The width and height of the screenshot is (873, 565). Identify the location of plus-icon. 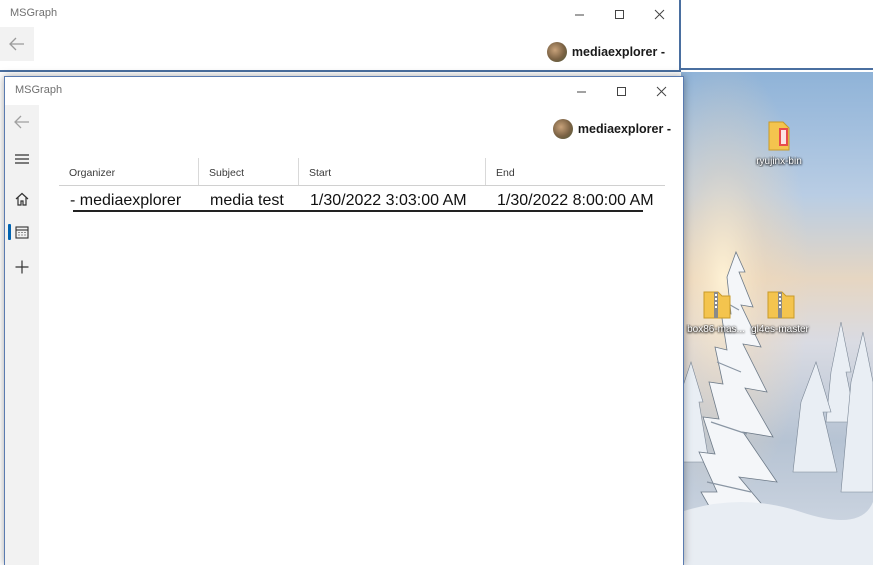
(22, 267).